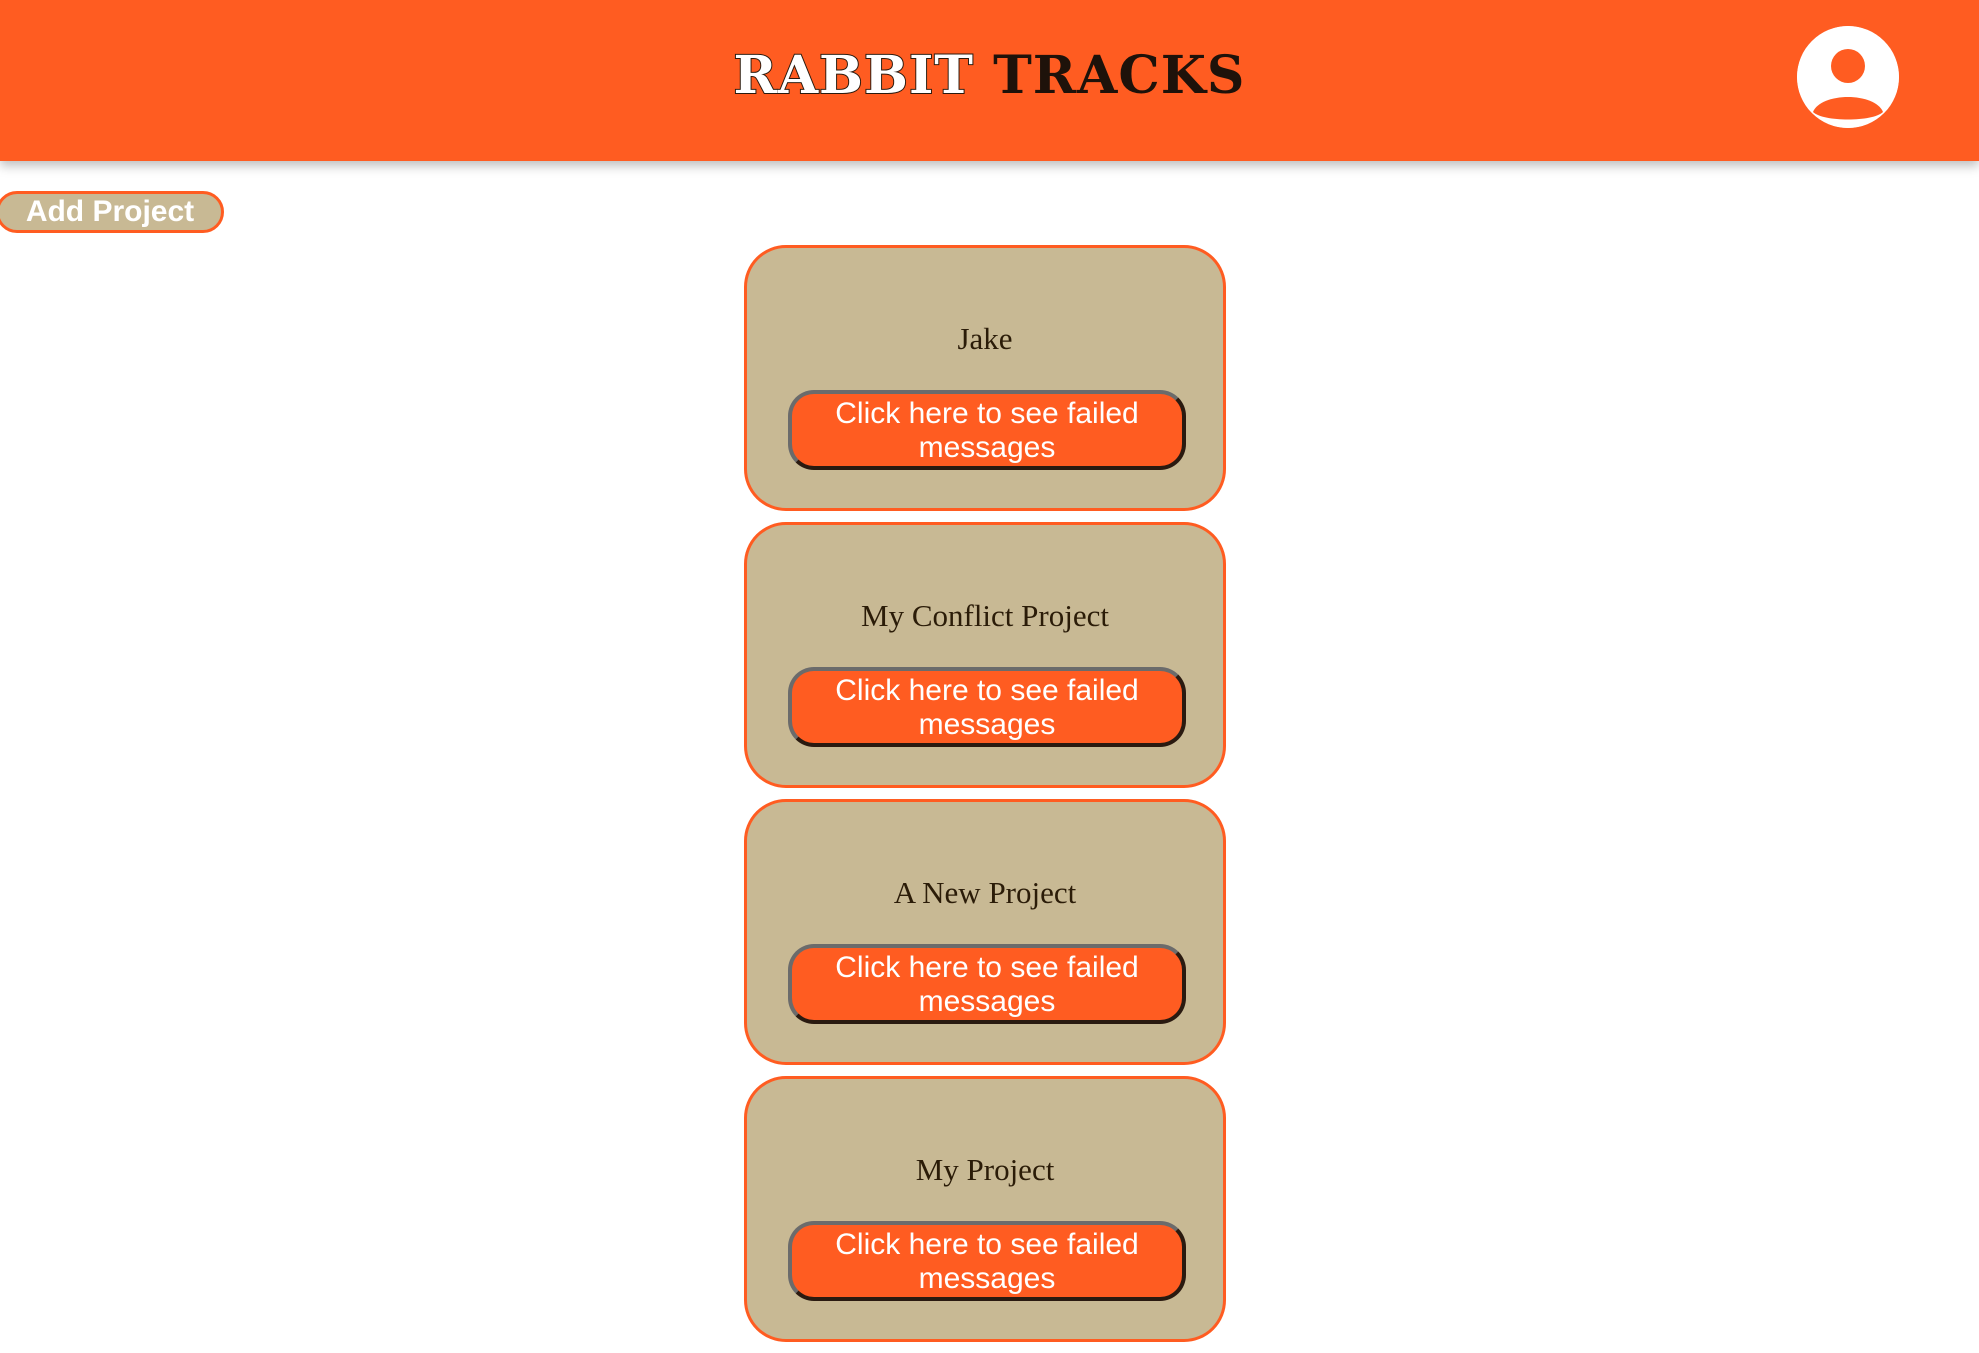  What do you see at coordinates (112, 212) in the screenshot?
I see `add-project-button: Add Project` at bounding box center [112, 212].